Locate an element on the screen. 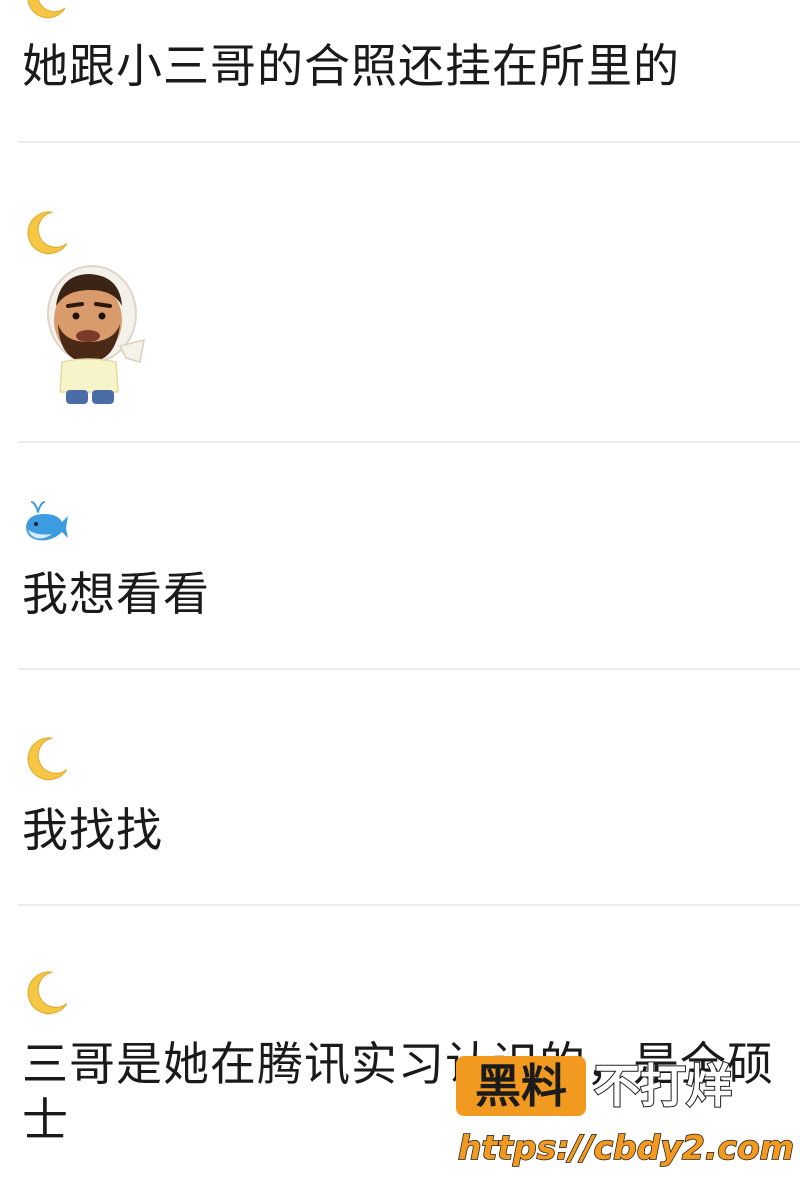 The height and width of the screenshot is (1196, 800). whale-icon is located at coordinates (46, 522).